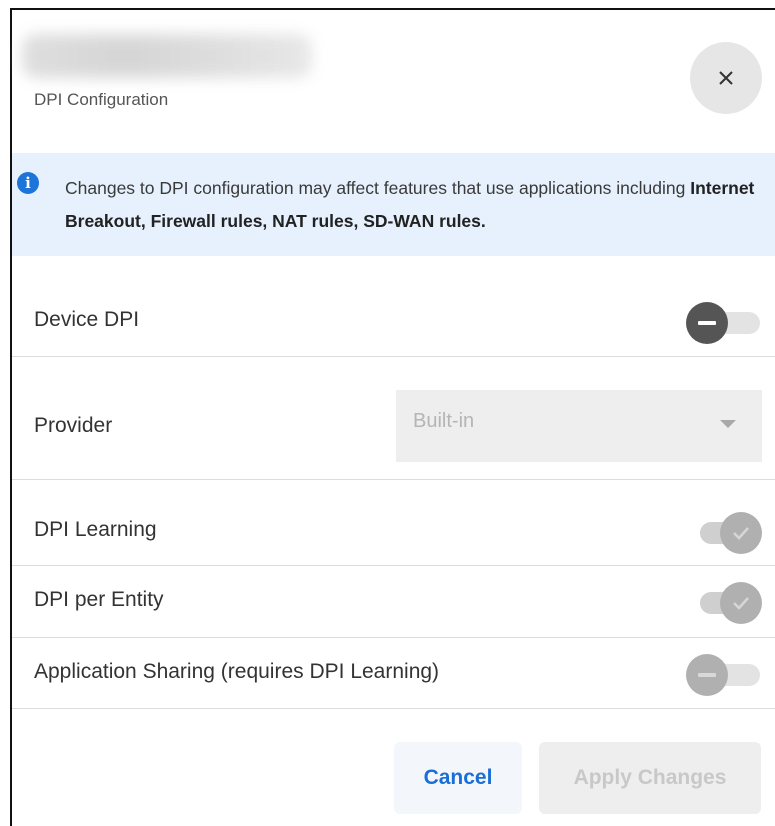  What do you see at coordinates (11, 417) in the screenshot?
I see `dialog-border-left` at bounding box center [11, 417].